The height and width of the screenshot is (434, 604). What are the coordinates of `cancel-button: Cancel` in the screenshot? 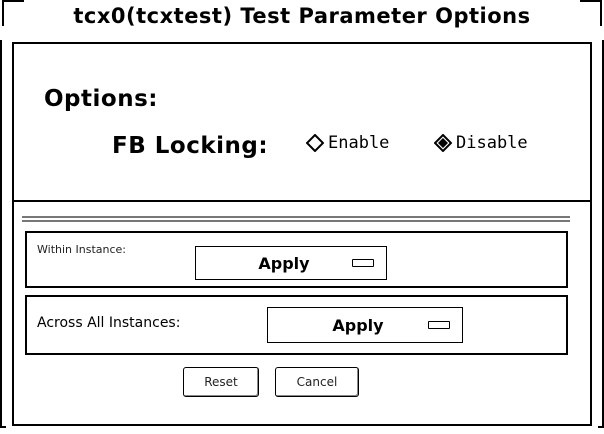 It's located at (317, 382).